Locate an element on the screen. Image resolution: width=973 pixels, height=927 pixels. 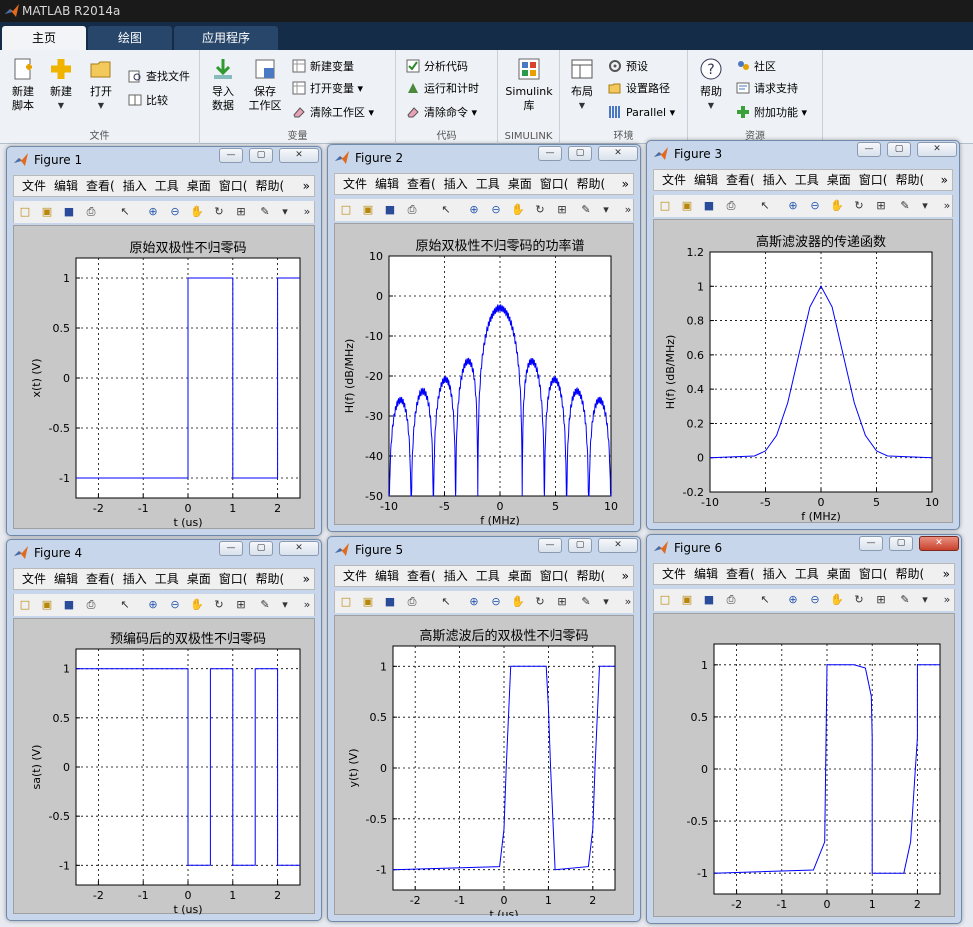
help-button: ? 帮助 ▼ is located at coordinates (711, 84).